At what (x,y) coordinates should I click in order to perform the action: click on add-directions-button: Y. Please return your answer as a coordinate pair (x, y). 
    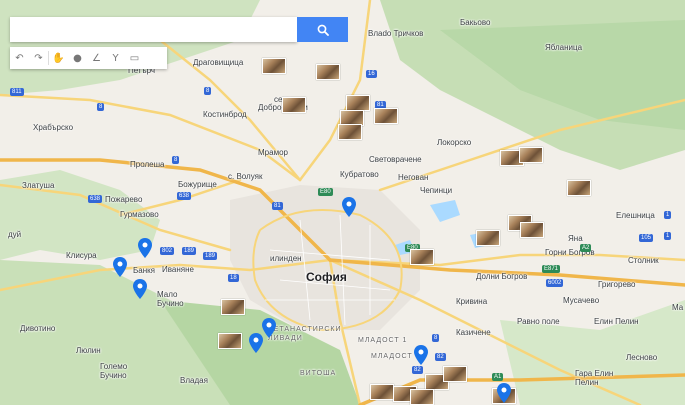
    Looking at the image, I should click on (115, 58).